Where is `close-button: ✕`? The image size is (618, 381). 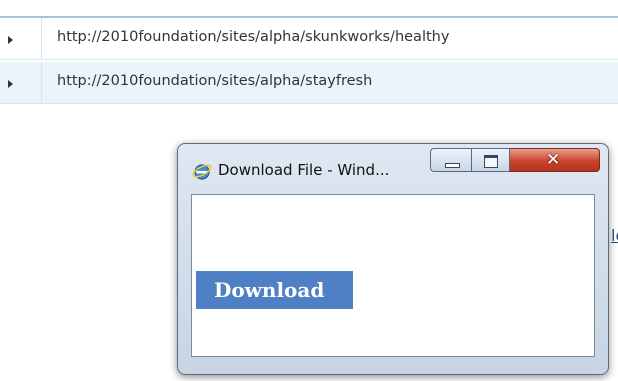
close-button: ✕ is located at coordinates (555, 160).